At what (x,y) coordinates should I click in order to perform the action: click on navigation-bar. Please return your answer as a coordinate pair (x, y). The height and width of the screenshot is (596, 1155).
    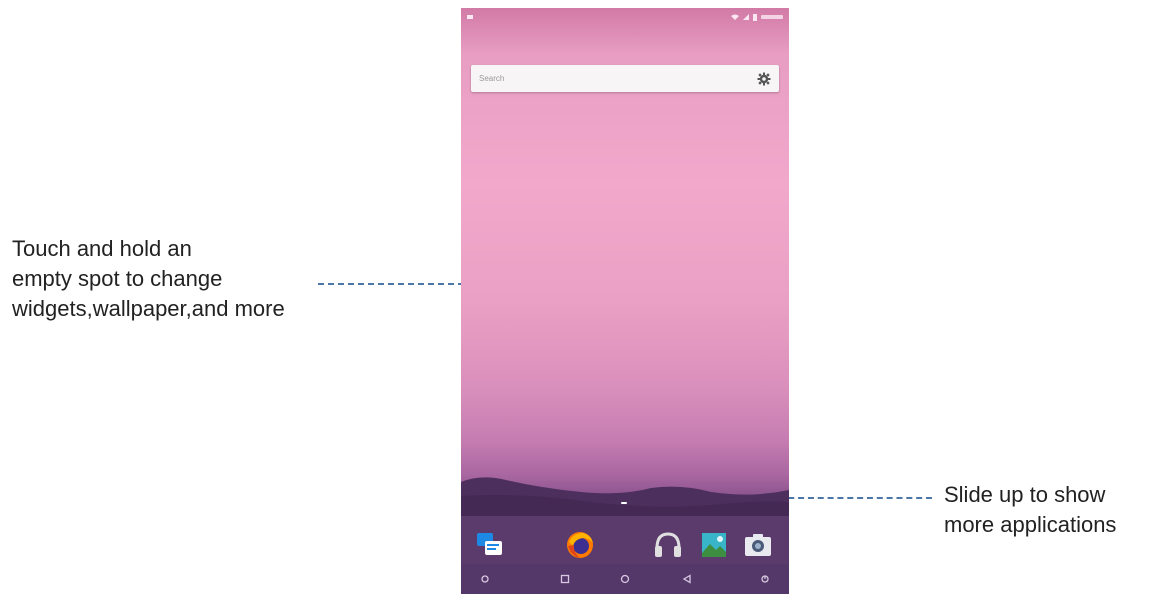
    Looking at the image, I should click on (625, 579).